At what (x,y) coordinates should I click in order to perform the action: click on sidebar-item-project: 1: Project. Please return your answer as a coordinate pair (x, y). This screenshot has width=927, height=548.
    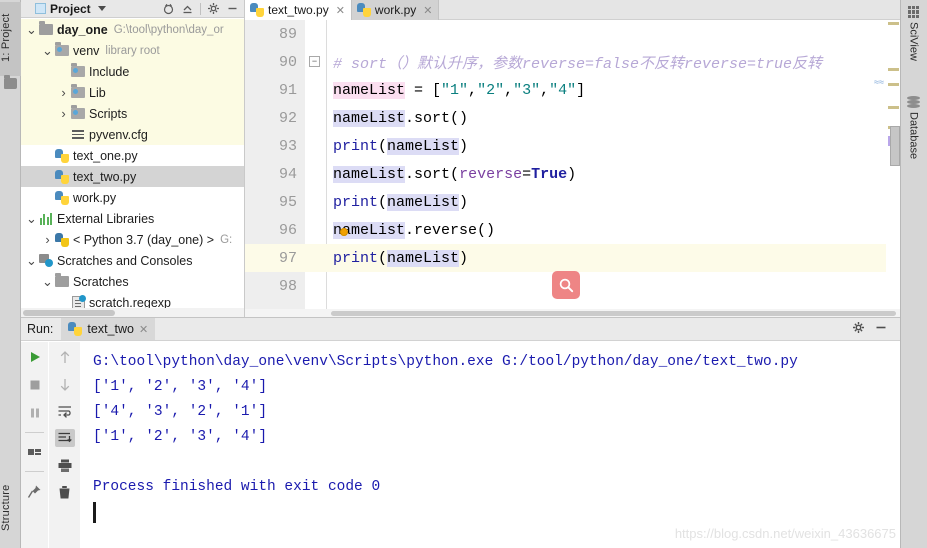
    Looking at the image, I should click on (10, 39).